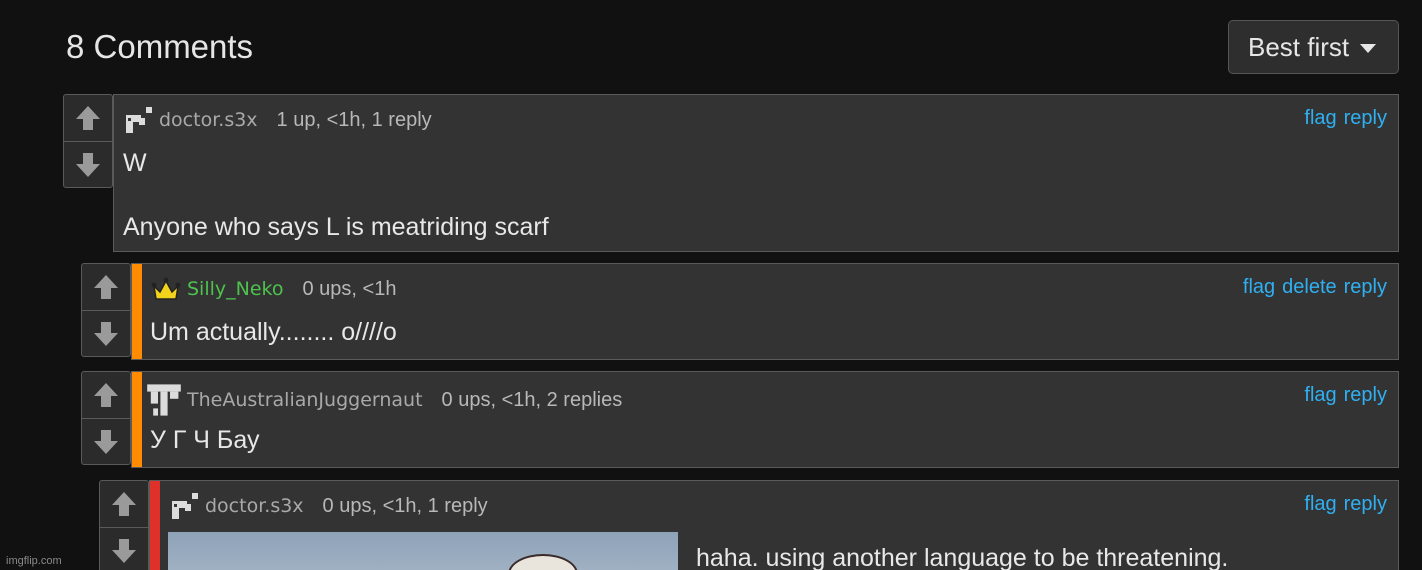 Image resolution: width=1422 pixels, height=570 pixels. Describe the element at coordinates (1299, 46) in the screenshot. I see `sort-label: Best first` at that location.